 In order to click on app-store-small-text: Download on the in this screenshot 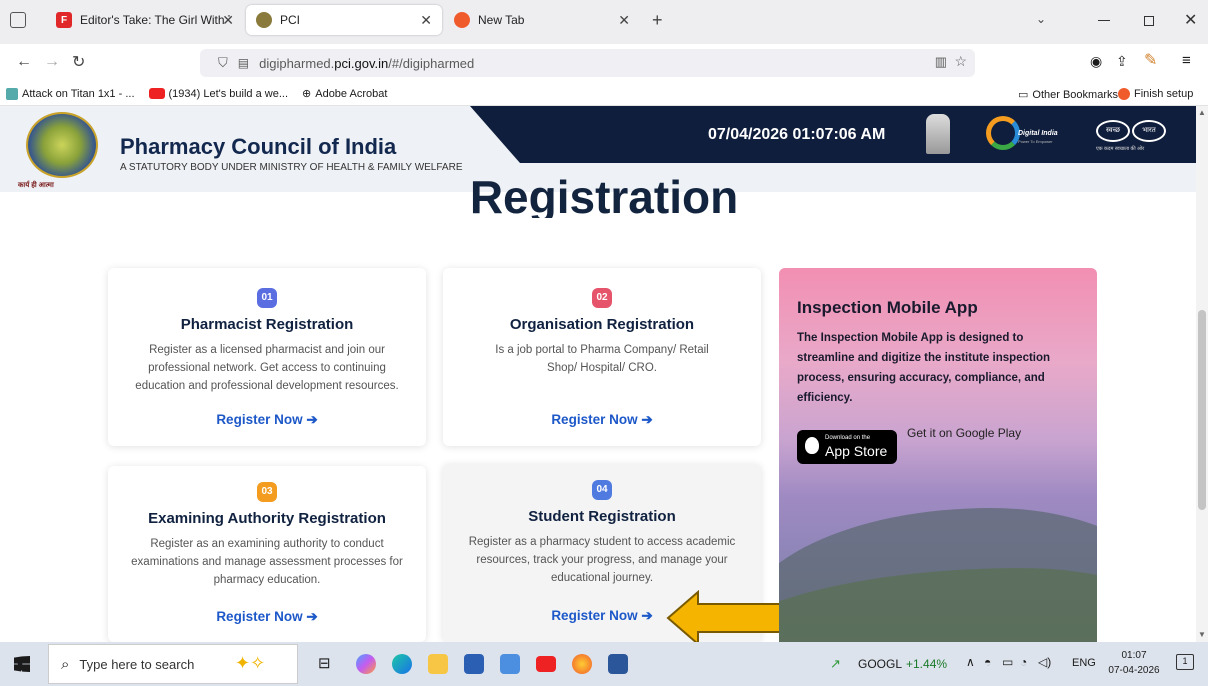, I will do `click(848, 438)`.